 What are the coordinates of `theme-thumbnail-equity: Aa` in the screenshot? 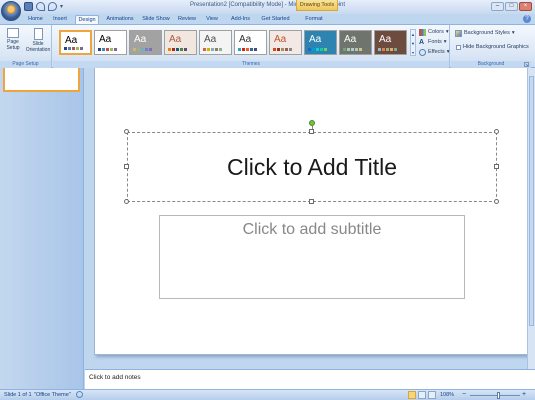 It's located at (285, 42).